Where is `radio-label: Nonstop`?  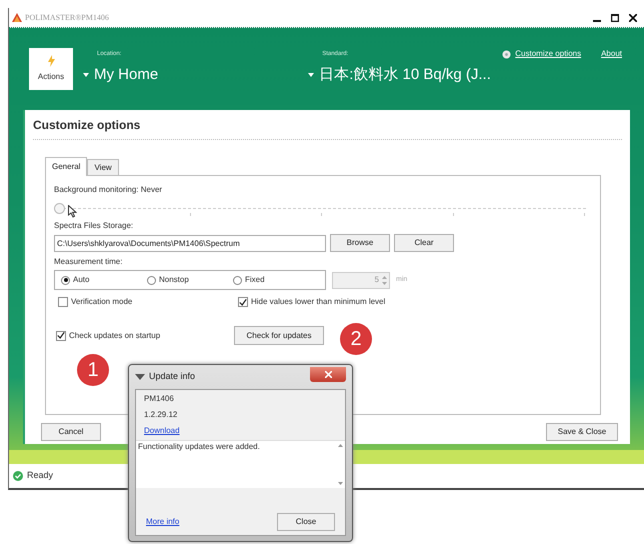
radio-label: Nonstop is located at coordinates (174, 280).